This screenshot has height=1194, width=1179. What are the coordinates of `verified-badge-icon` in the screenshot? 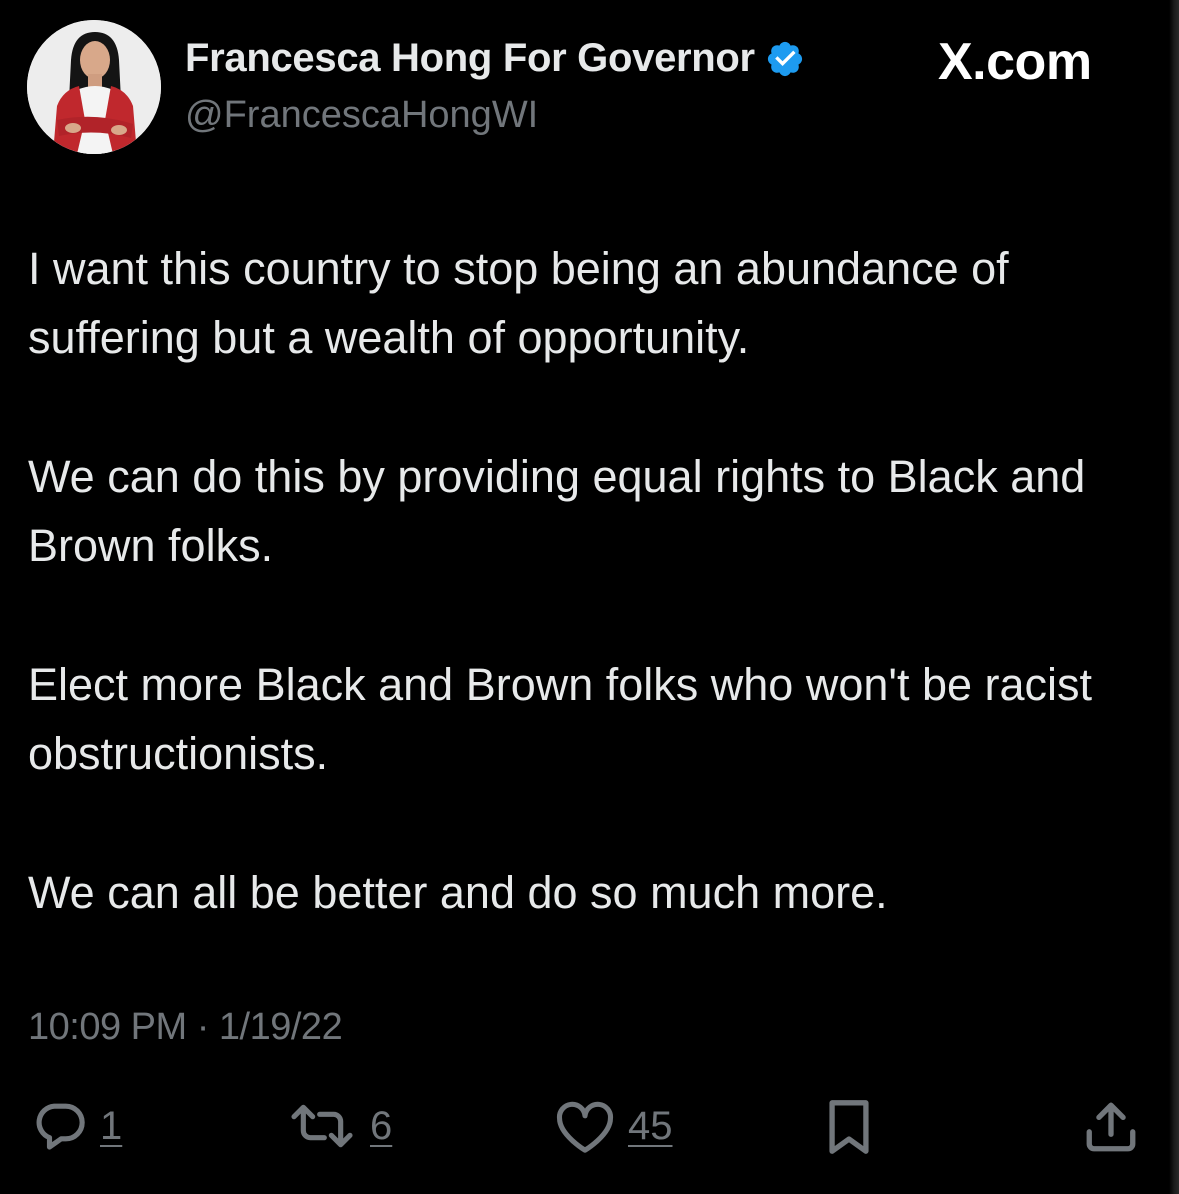 It's located at (785, 59).